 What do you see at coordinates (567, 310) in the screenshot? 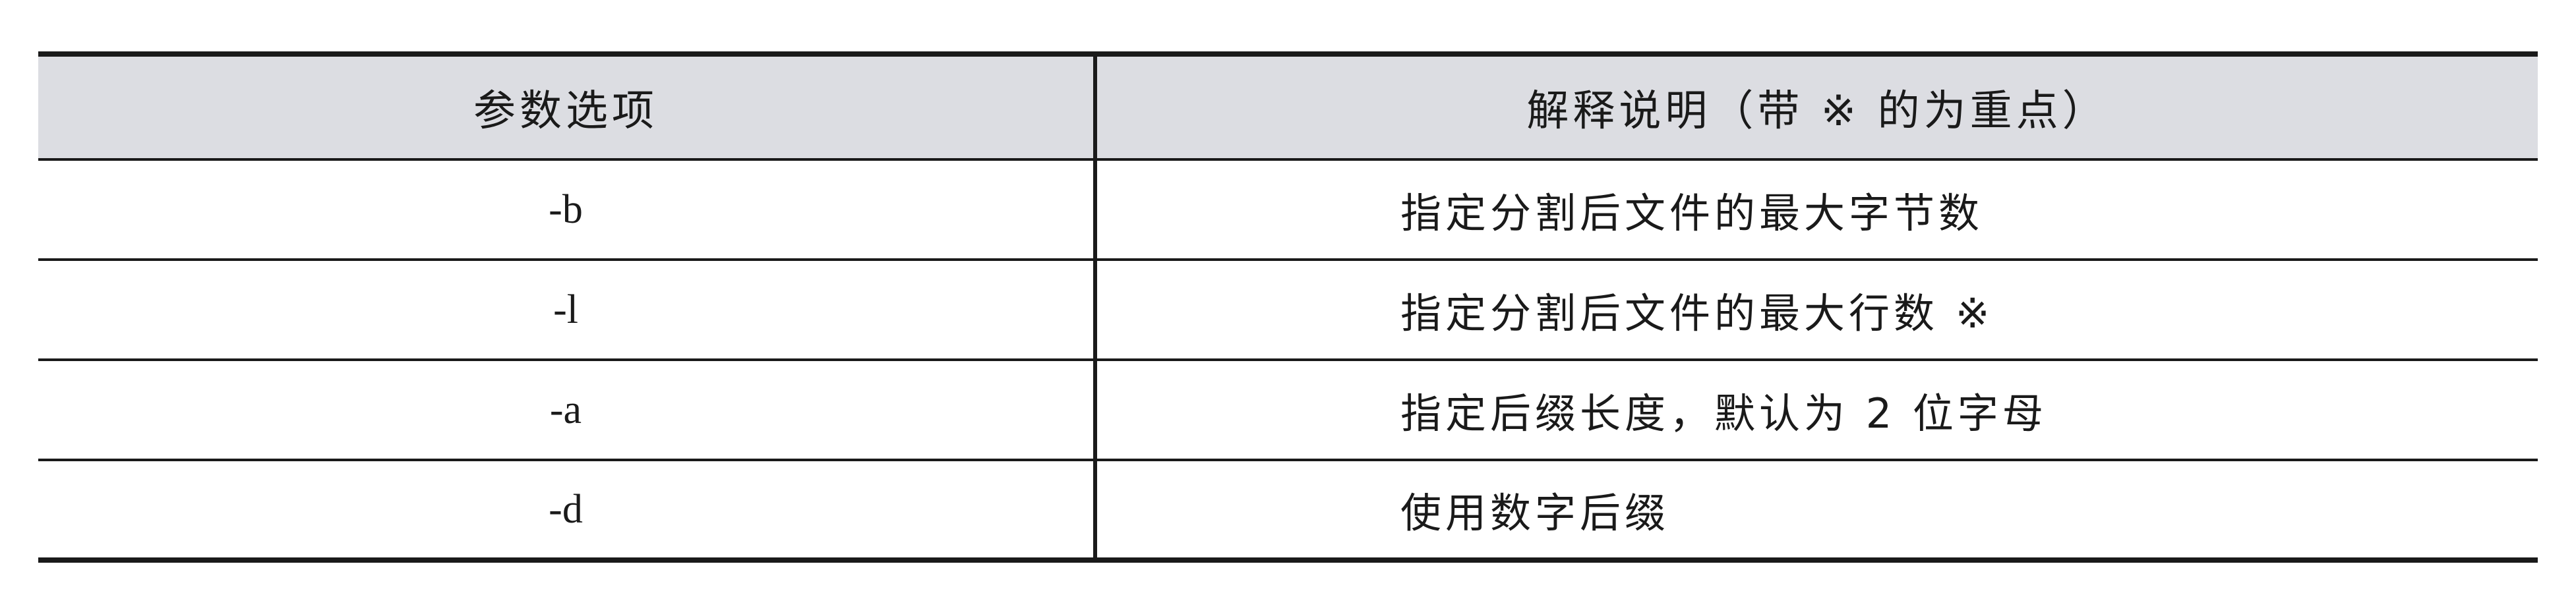
I see `option-cell: -l` at bounding box center [567, 310].